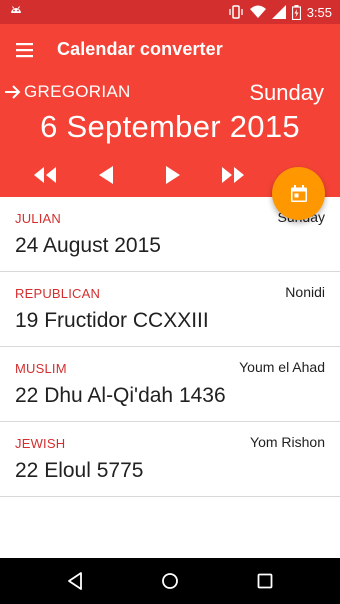  What do you see at coordinates (319, 12) in the screenshot?
I see `status-time: 3:55` at bounding box center [319, 12].